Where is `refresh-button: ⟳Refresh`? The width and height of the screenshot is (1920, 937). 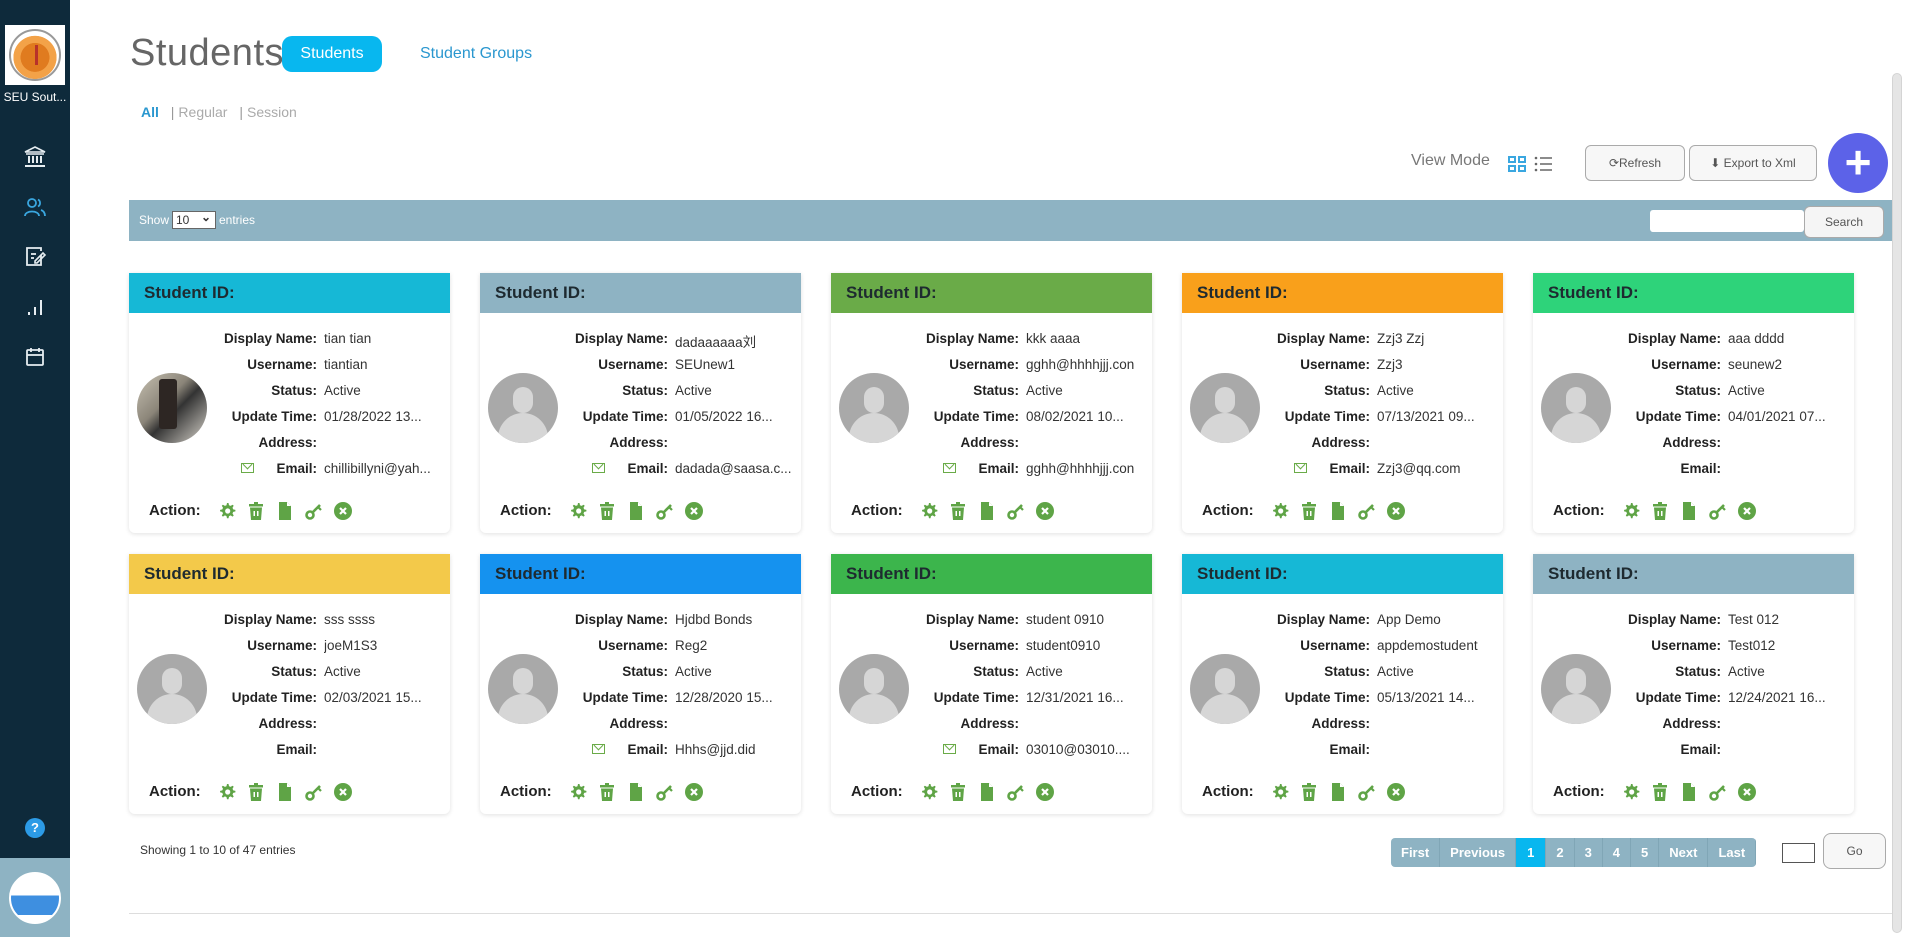 refresh-button: ⟳Refresh is located at coordinates (1635, 163).